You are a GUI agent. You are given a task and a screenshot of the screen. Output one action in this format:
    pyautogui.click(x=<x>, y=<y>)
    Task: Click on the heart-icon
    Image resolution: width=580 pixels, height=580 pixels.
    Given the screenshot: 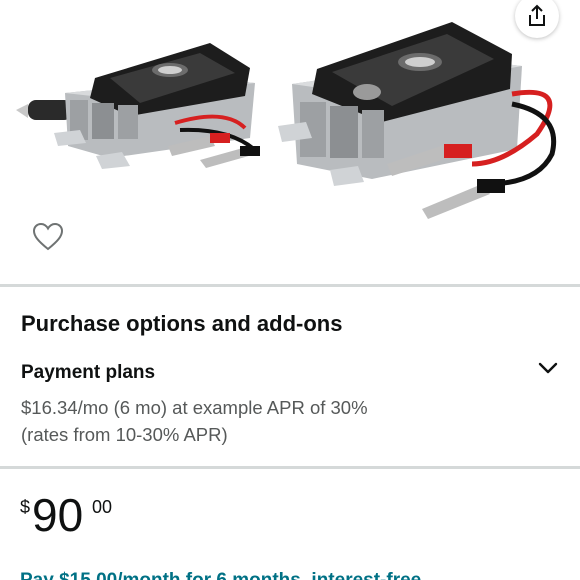 What is the action you would take?
    pyautogui.click(x=48, y=236)
    